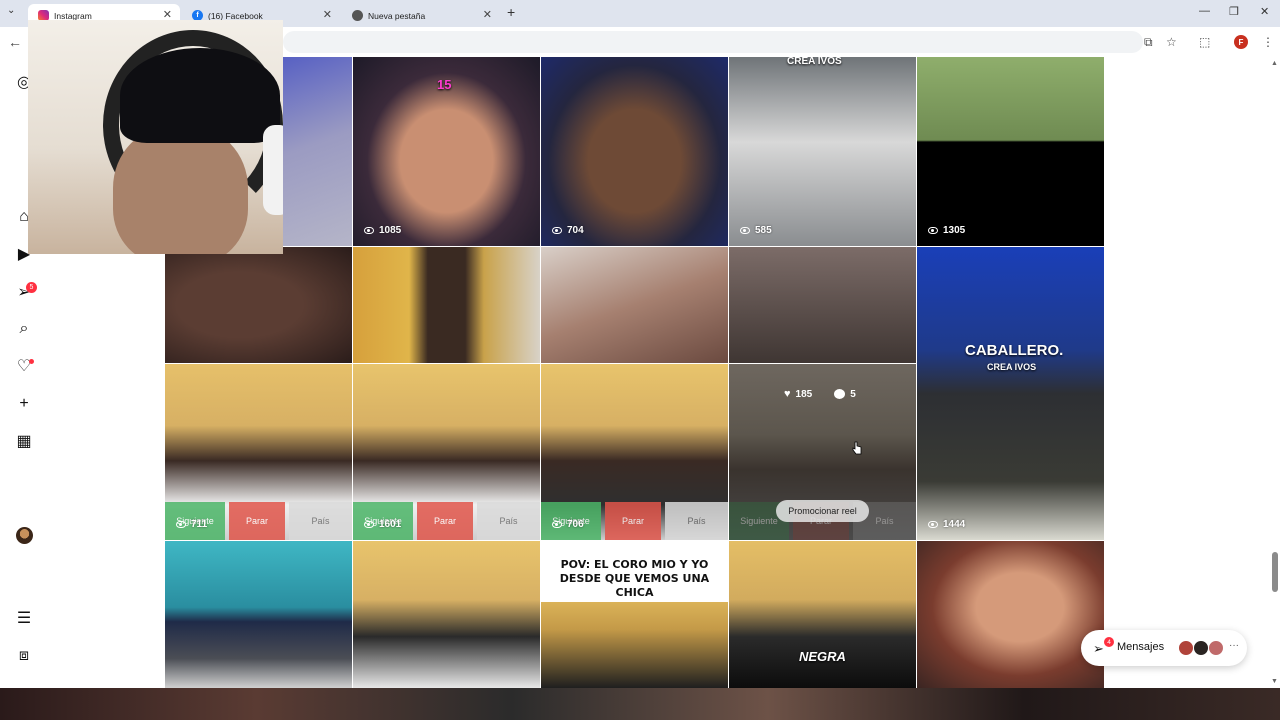 The width and height of the screenshot is (1280, 720). I want to click on notifications-badge: 5, so click(31, 287).